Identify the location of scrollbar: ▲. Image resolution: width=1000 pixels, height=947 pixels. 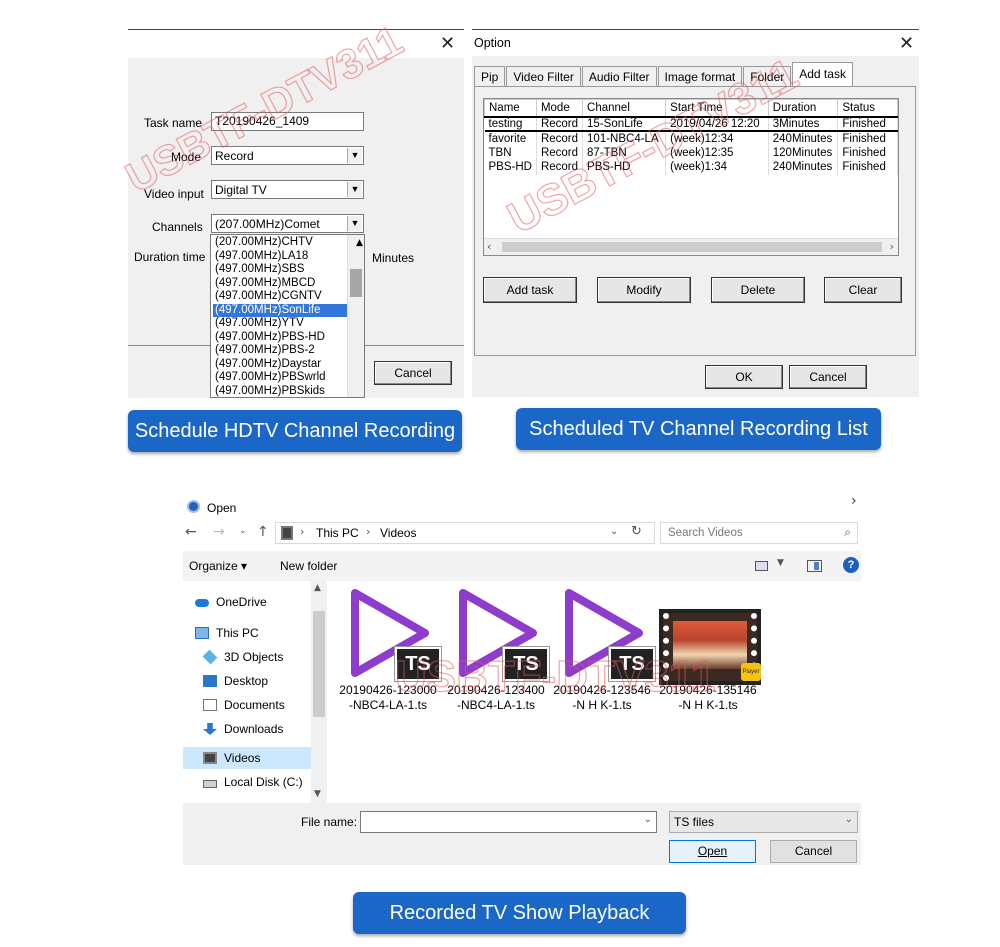
(355, 316).